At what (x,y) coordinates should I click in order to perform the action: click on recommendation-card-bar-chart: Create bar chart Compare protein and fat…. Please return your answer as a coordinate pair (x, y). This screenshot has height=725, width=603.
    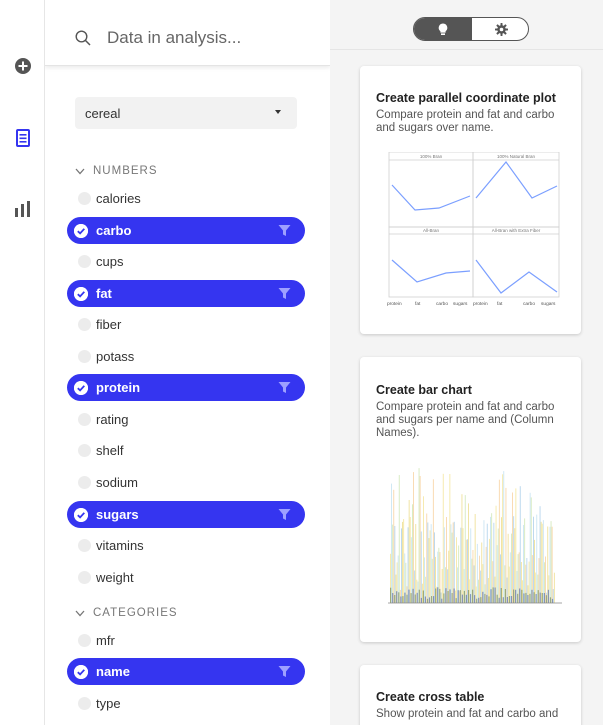
    Looking at the image, I should click on (470, 499).